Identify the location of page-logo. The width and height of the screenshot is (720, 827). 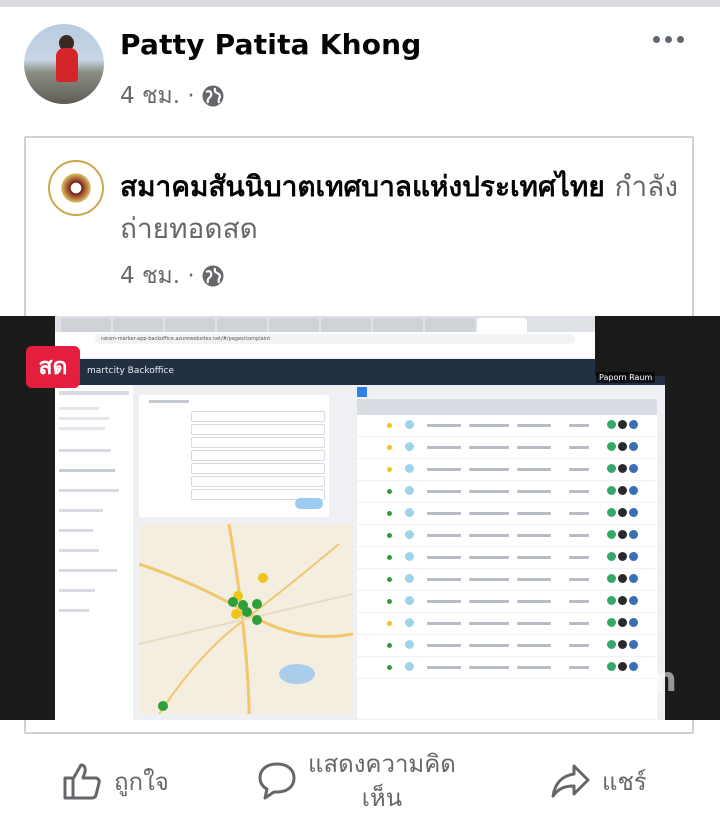
(76, 188).